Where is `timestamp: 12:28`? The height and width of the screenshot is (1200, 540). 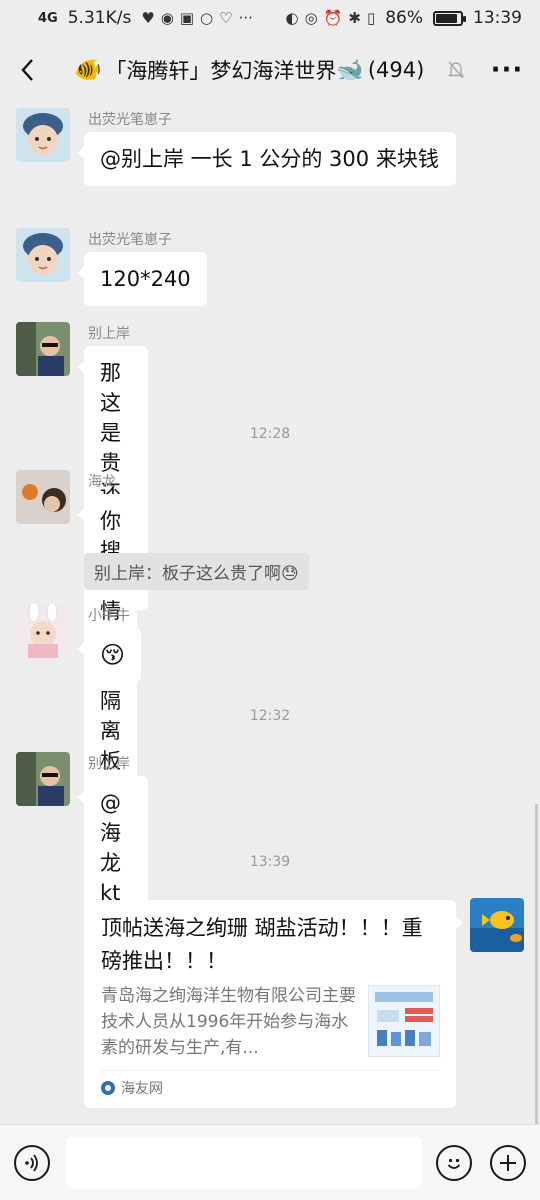
timestamp: 12:28 is located at coordinates (270, 434).